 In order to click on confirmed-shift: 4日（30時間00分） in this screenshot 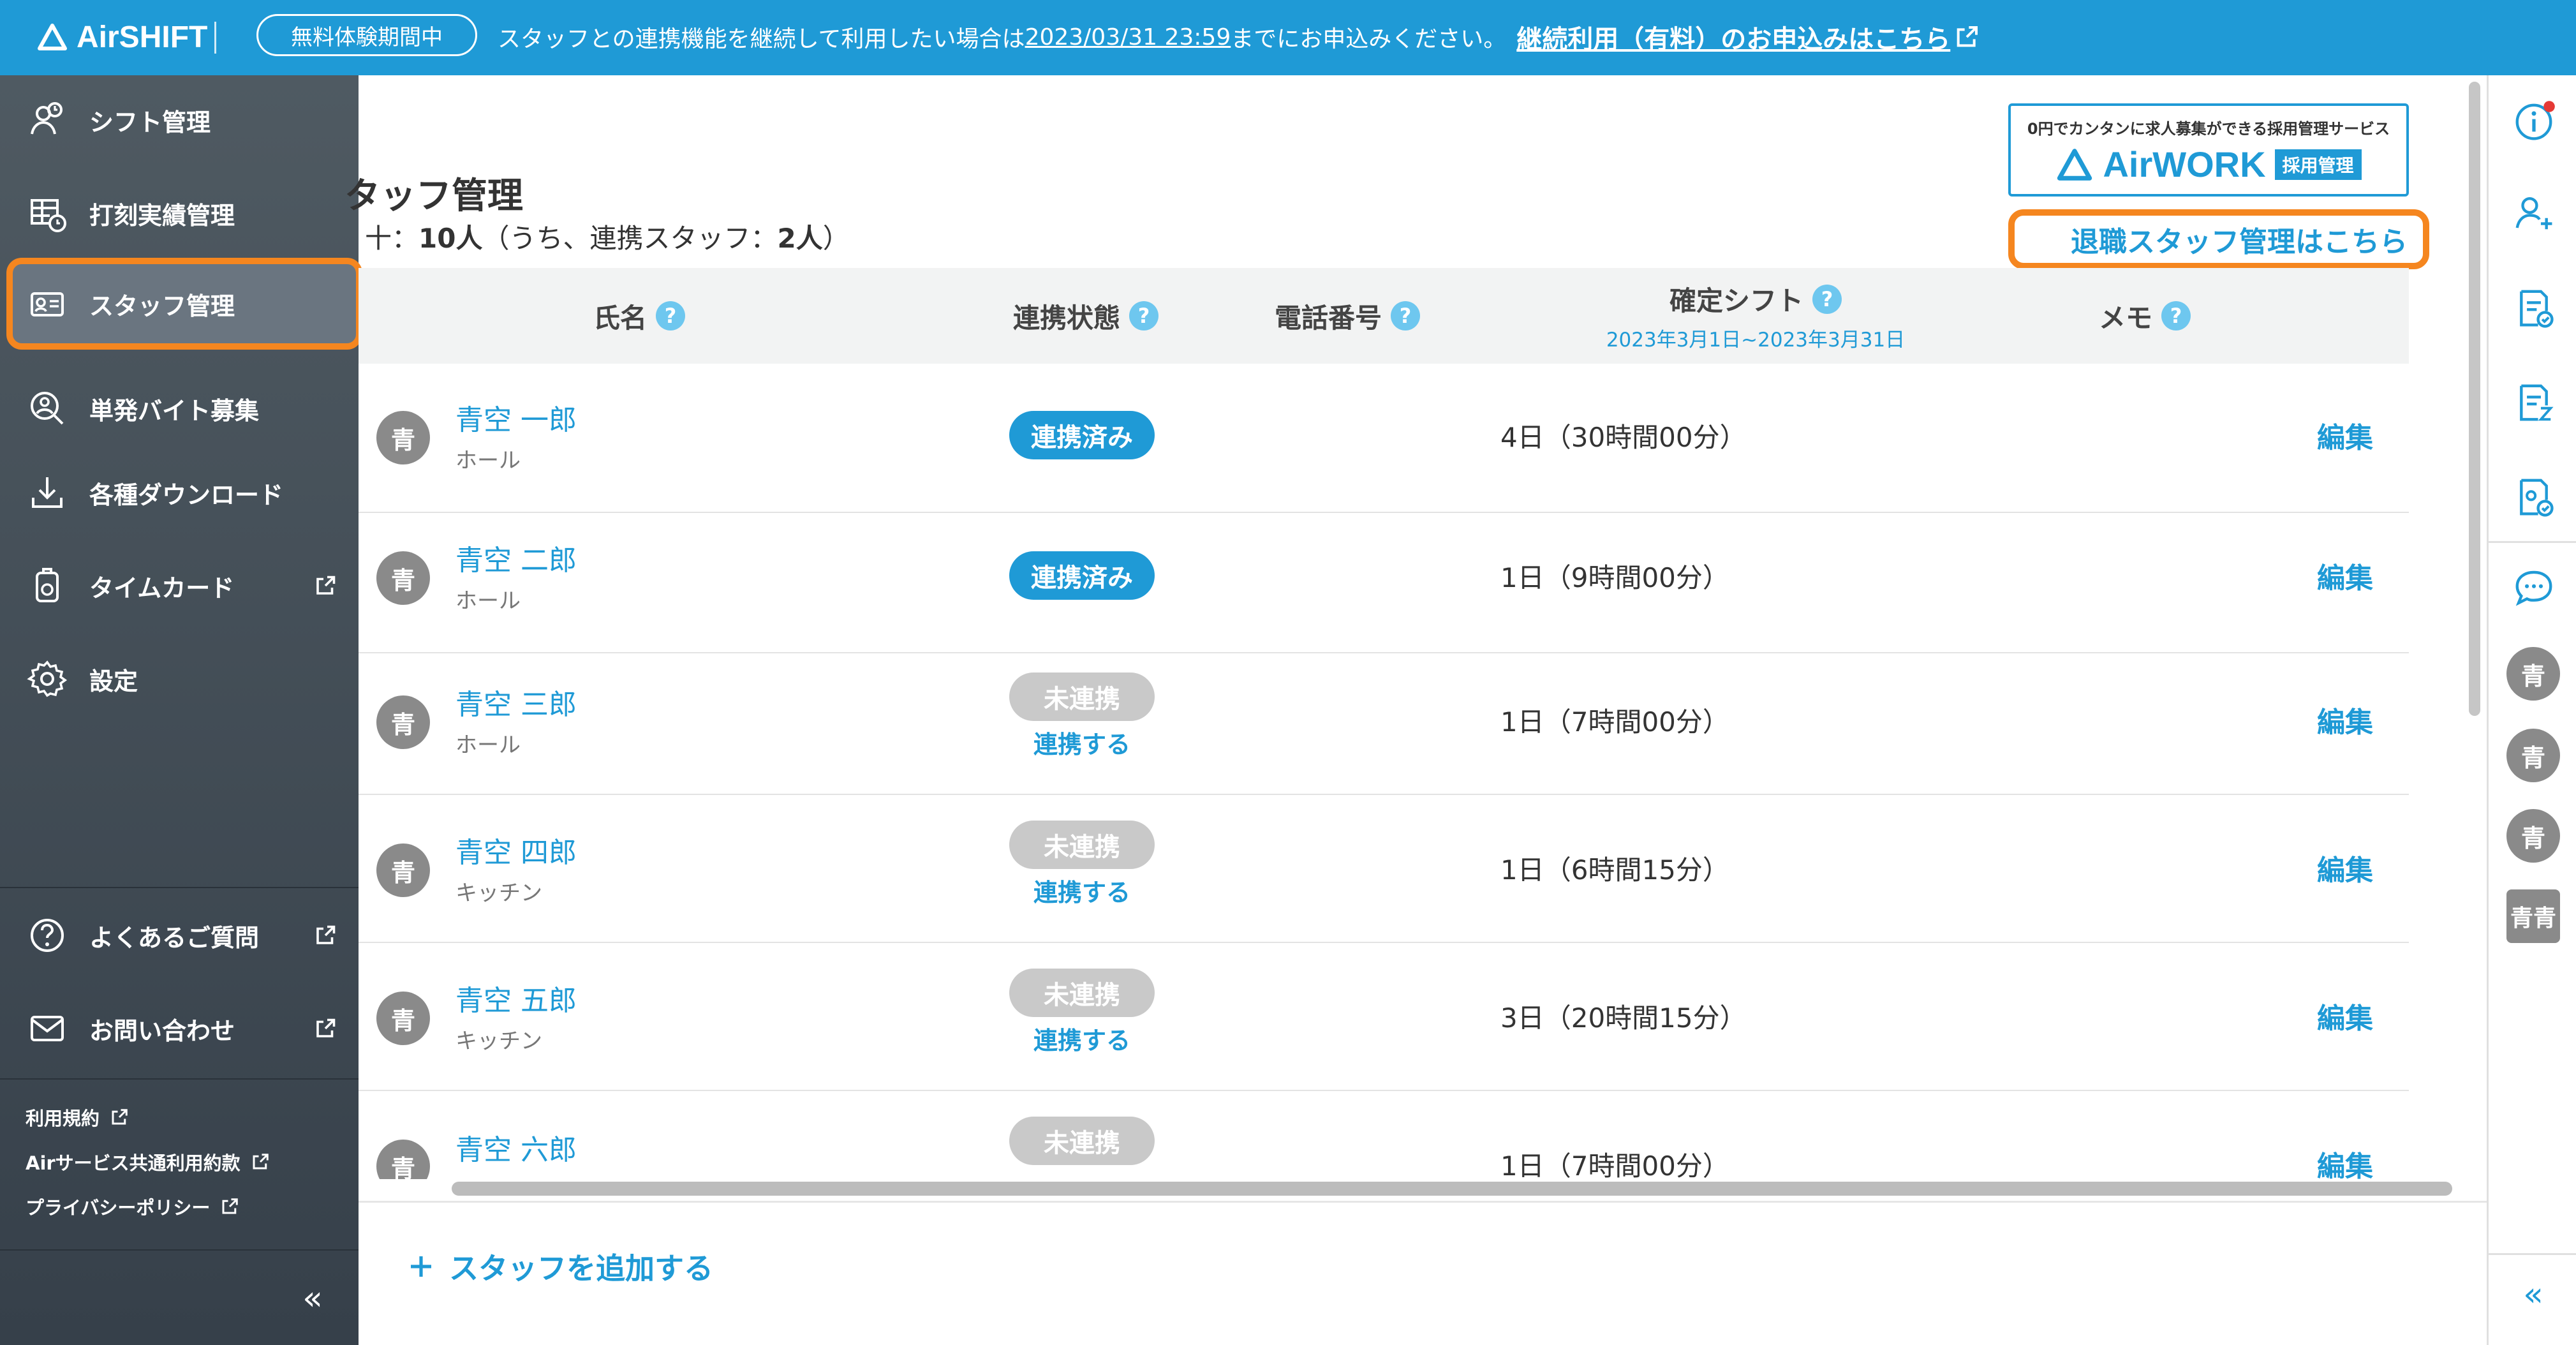, I will do `click(1623, 437)`.